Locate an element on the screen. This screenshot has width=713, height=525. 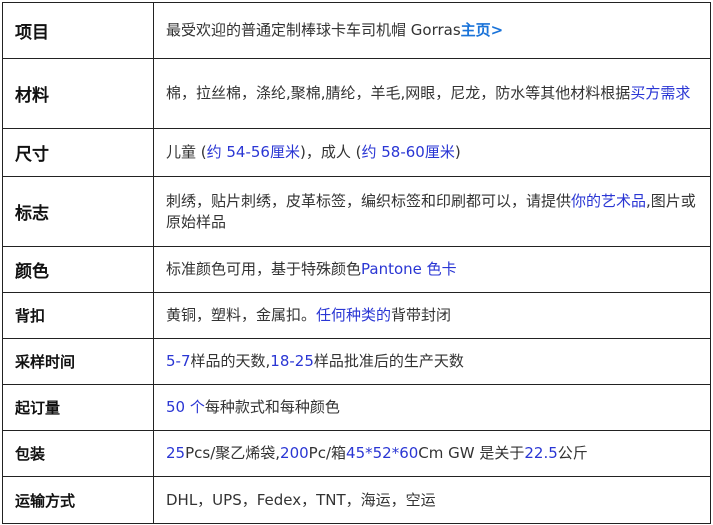
spec-row-value: DHL，UPS，Fedex，TNT，海运，空运 is located at coordinates (432, 500).